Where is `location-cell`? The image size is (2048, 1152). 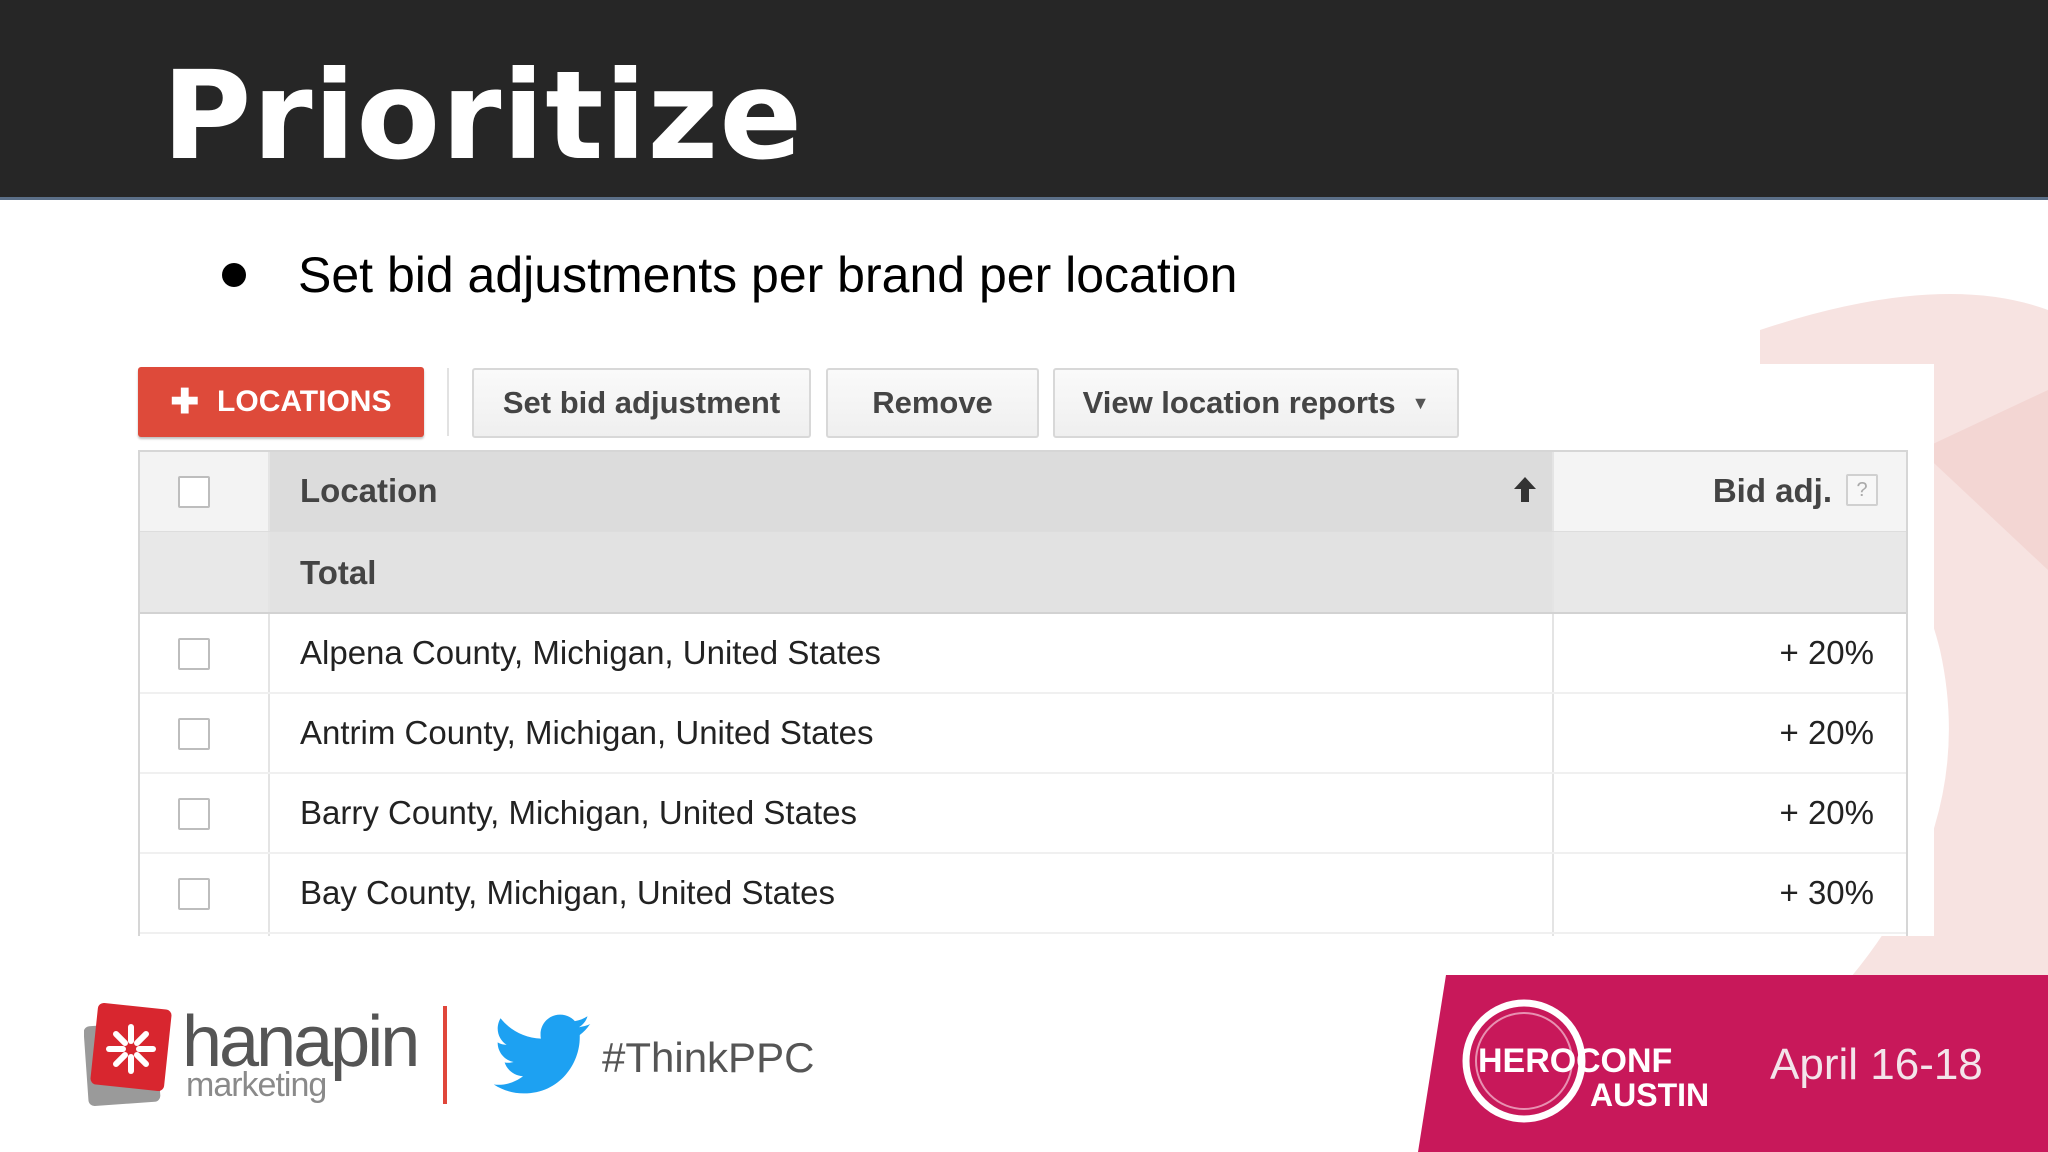
location-cell is located at coordinates (910, 935).